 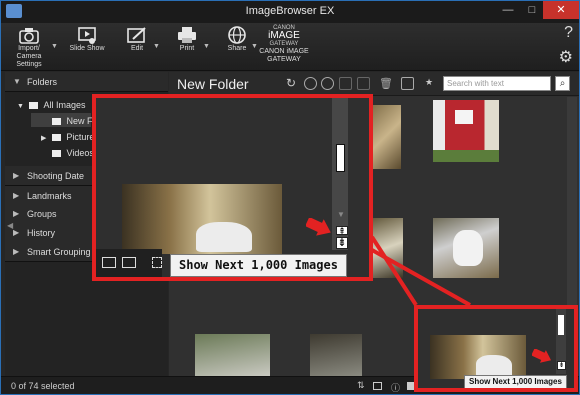 I want to click on filmstrip-icon, so click(x=109, y=262).